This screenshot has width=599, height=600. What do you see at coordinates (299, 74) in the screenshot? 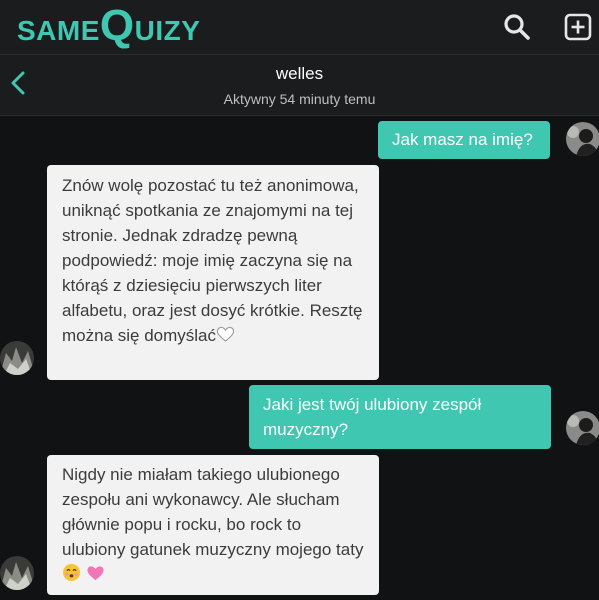
I see `contact-name: welles` at bounding box center [299, 74].